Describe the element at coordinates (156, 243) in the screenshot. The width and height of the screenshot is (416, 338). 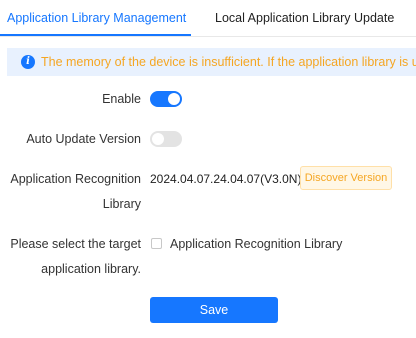
I see `recognition-library-checkbox` at that location.